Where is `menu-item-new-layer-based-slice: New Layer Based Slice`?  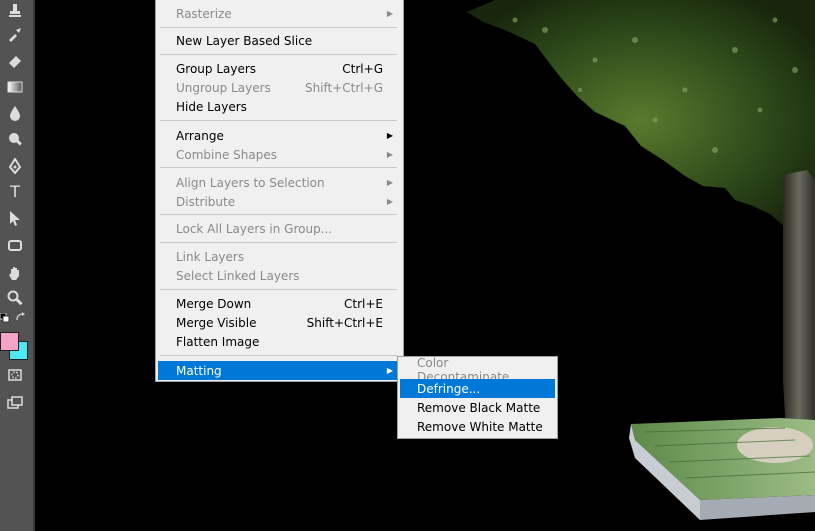 menu-item-new-layer-based-slice: New Layer Based Slice is located at coordinates (278, 40).